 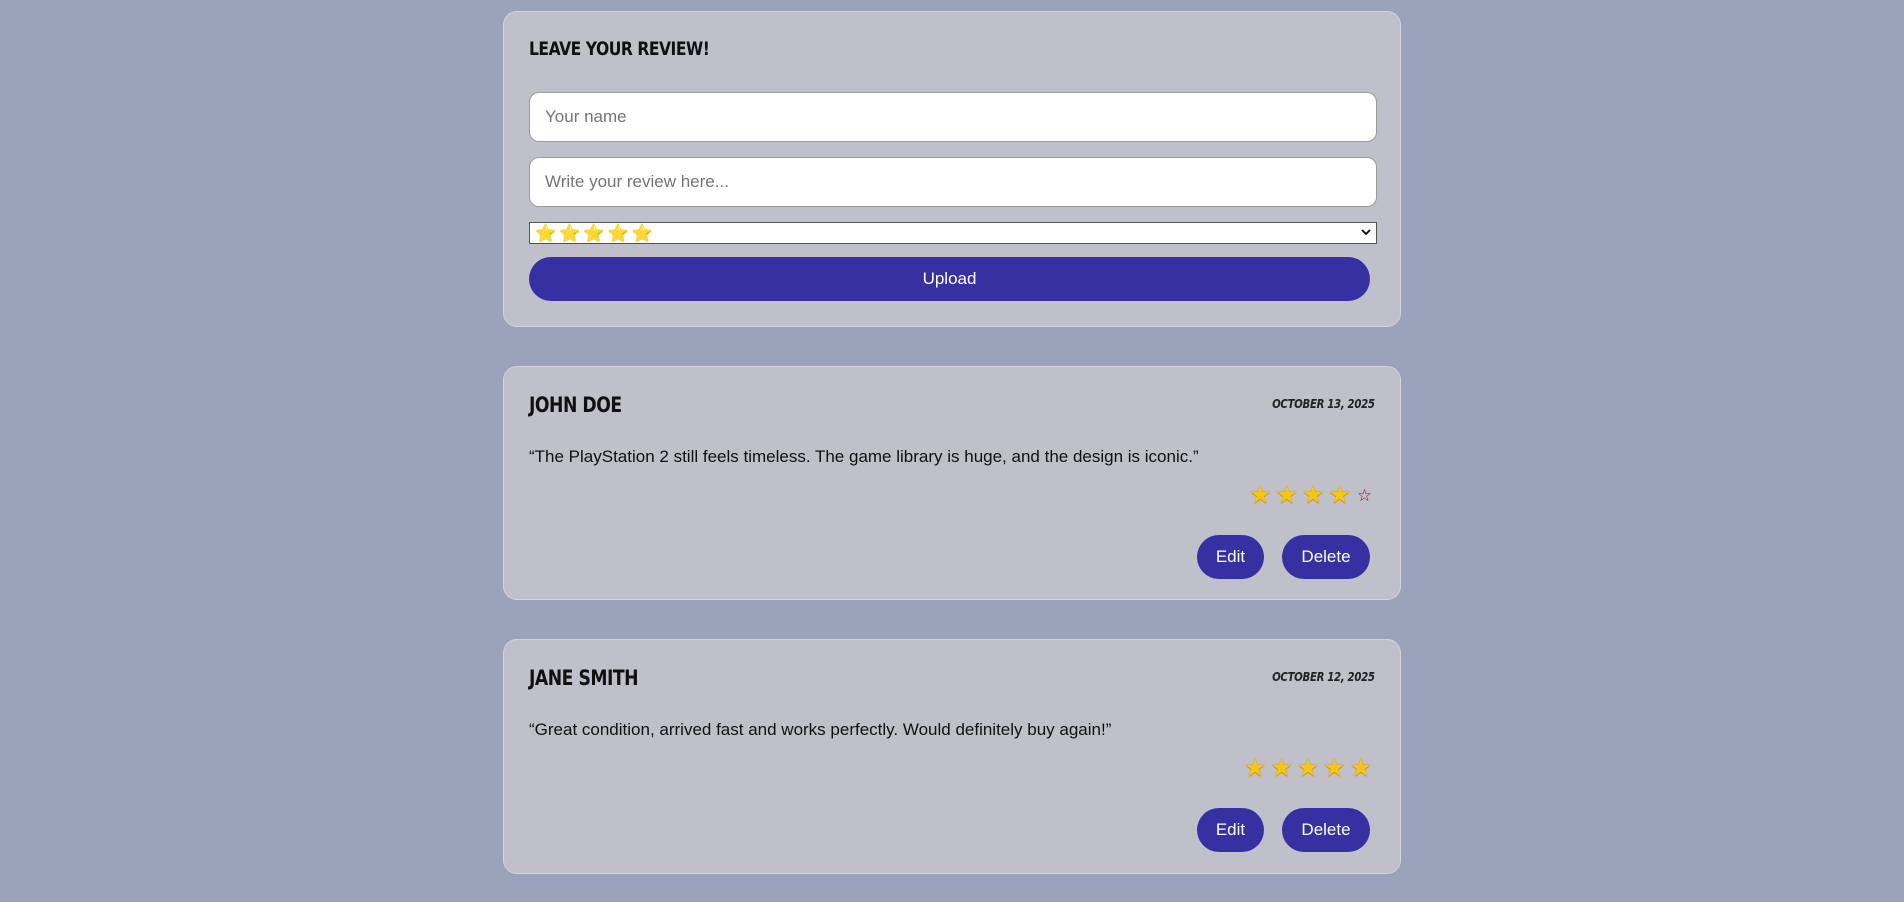 I want to click on review-rating: ★ ★ ★ ★ ☆, so click(x=1310, y=495).